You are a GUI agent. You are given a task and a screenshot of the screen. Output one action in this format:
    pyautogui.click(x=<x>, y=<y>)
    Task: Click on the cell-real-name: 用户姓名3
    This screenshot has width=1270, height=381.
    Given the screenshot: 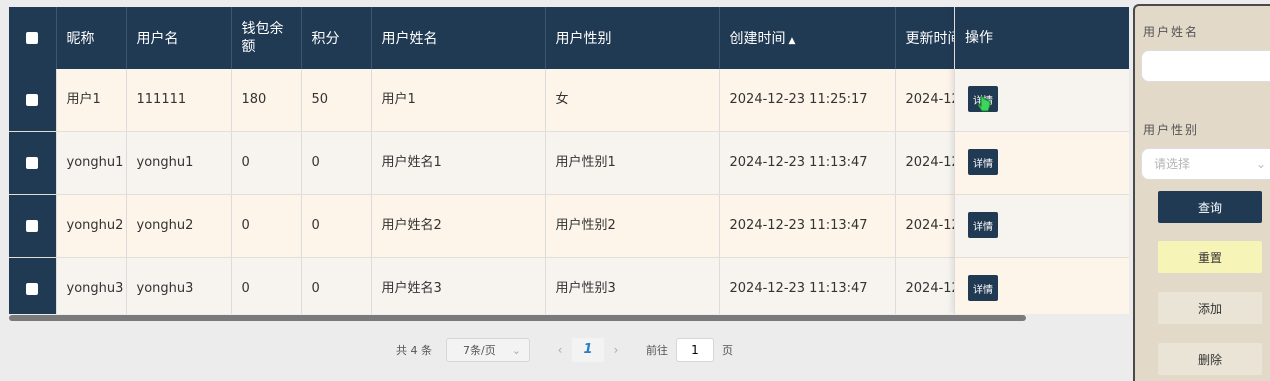 What is the action you would take?
    pyautogui.click(x=458, y=285)
    